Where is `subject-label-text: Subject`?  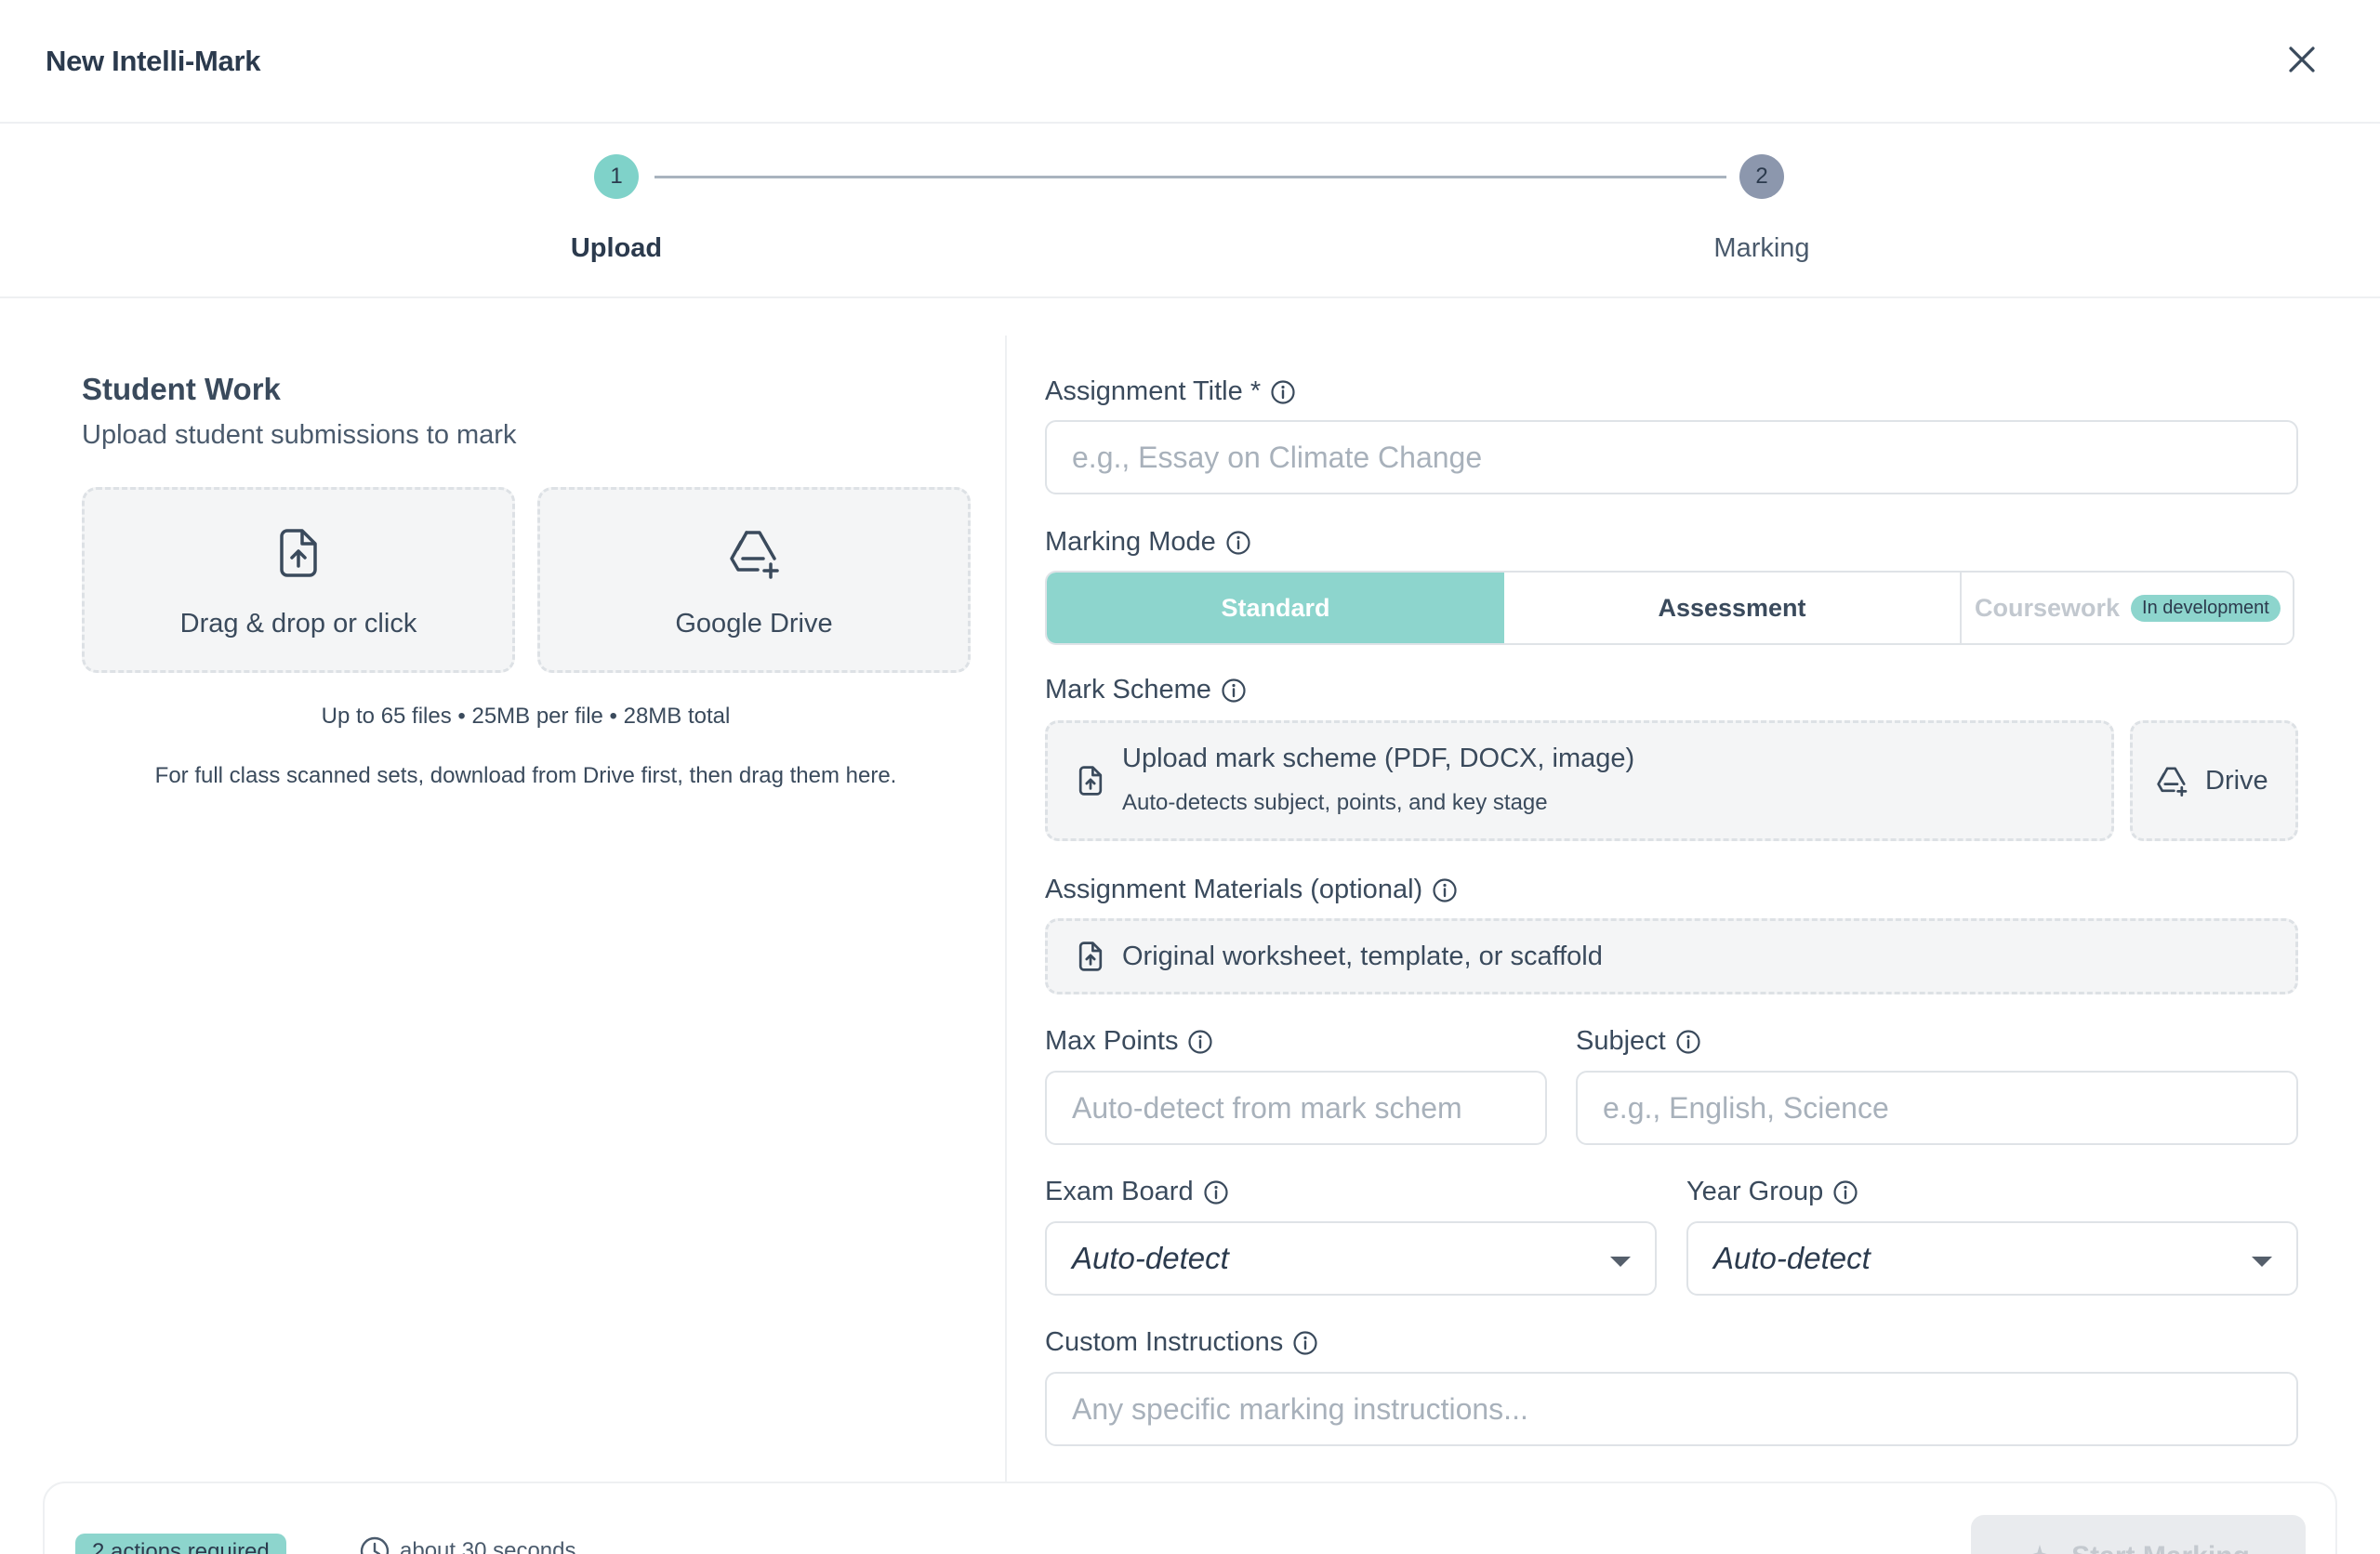 subject-label-text: Subject is located at coordinates (1621, 1041).